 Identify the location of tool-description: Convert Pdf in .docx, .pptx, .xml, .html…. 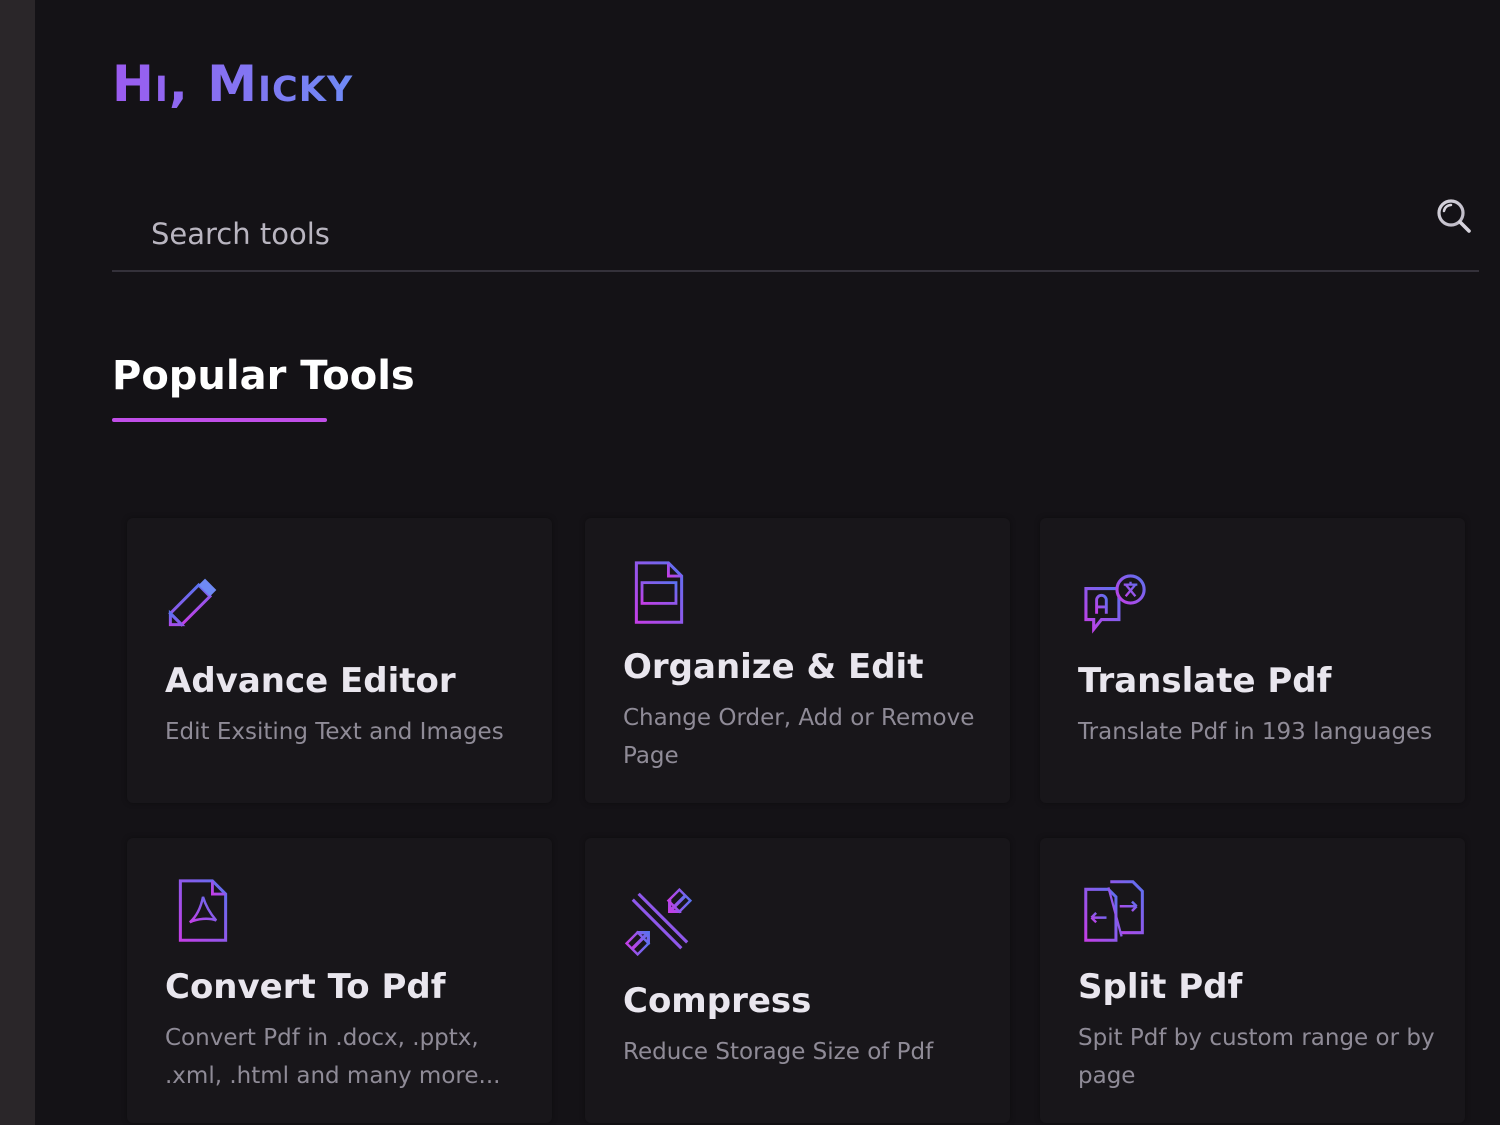
(333, 1057).